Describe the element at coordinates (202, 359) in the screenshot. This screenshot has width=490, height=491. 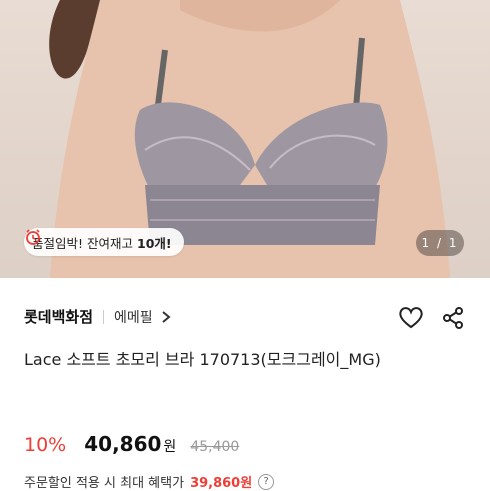
I see `product-title: Lace 소프트 초모리 브라 170713(모크그레이_MG)` at that location.